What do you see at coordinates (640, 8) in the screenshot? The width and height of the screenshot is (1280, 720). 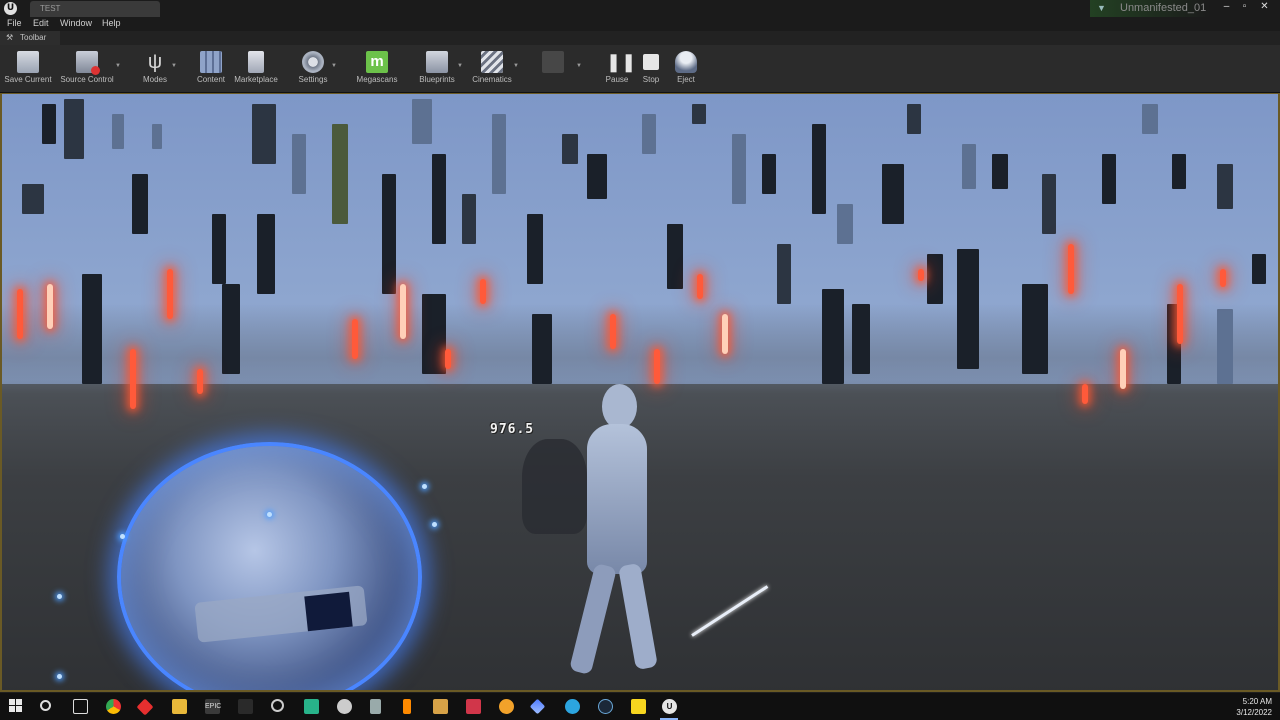 I see `title-bar: U TEST ▼ Unmanifested_01 – ▫ ✕` at bounding box center [640, 8].